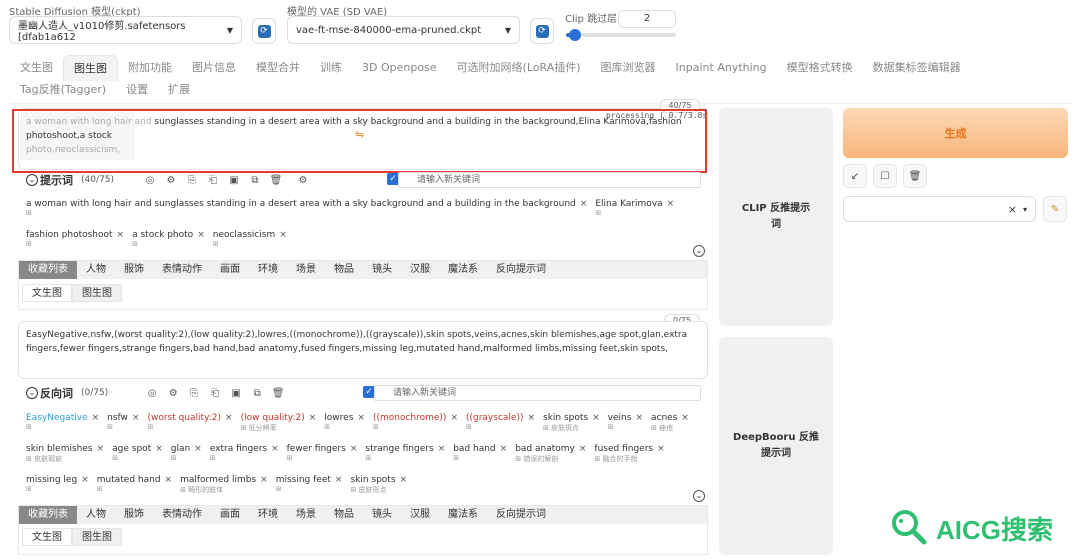  Describe the element at coordinates (179, 90) in the screenshot. I see `tab-item: 扩展` at that location.